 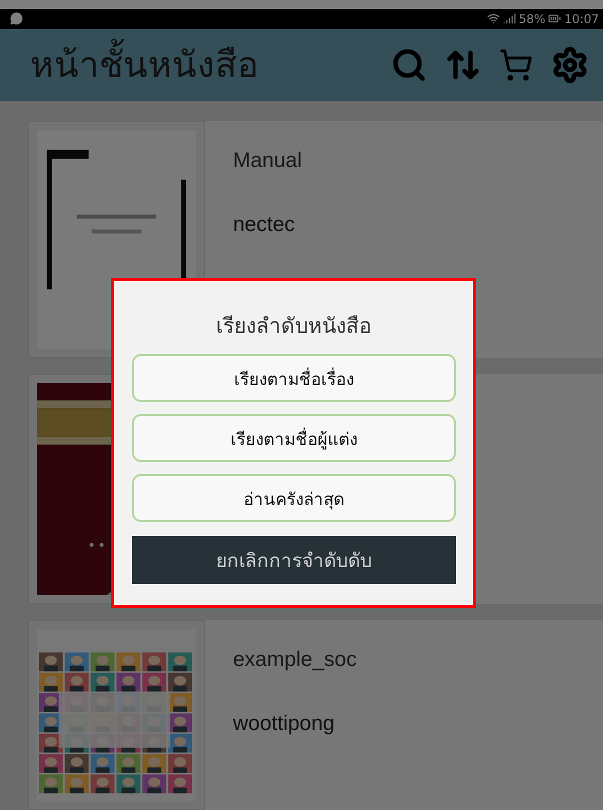 What do you see at coordinates (295, 660) in the screenshot?
I see `book-title: example_soc` at bounding box center [295, 660].